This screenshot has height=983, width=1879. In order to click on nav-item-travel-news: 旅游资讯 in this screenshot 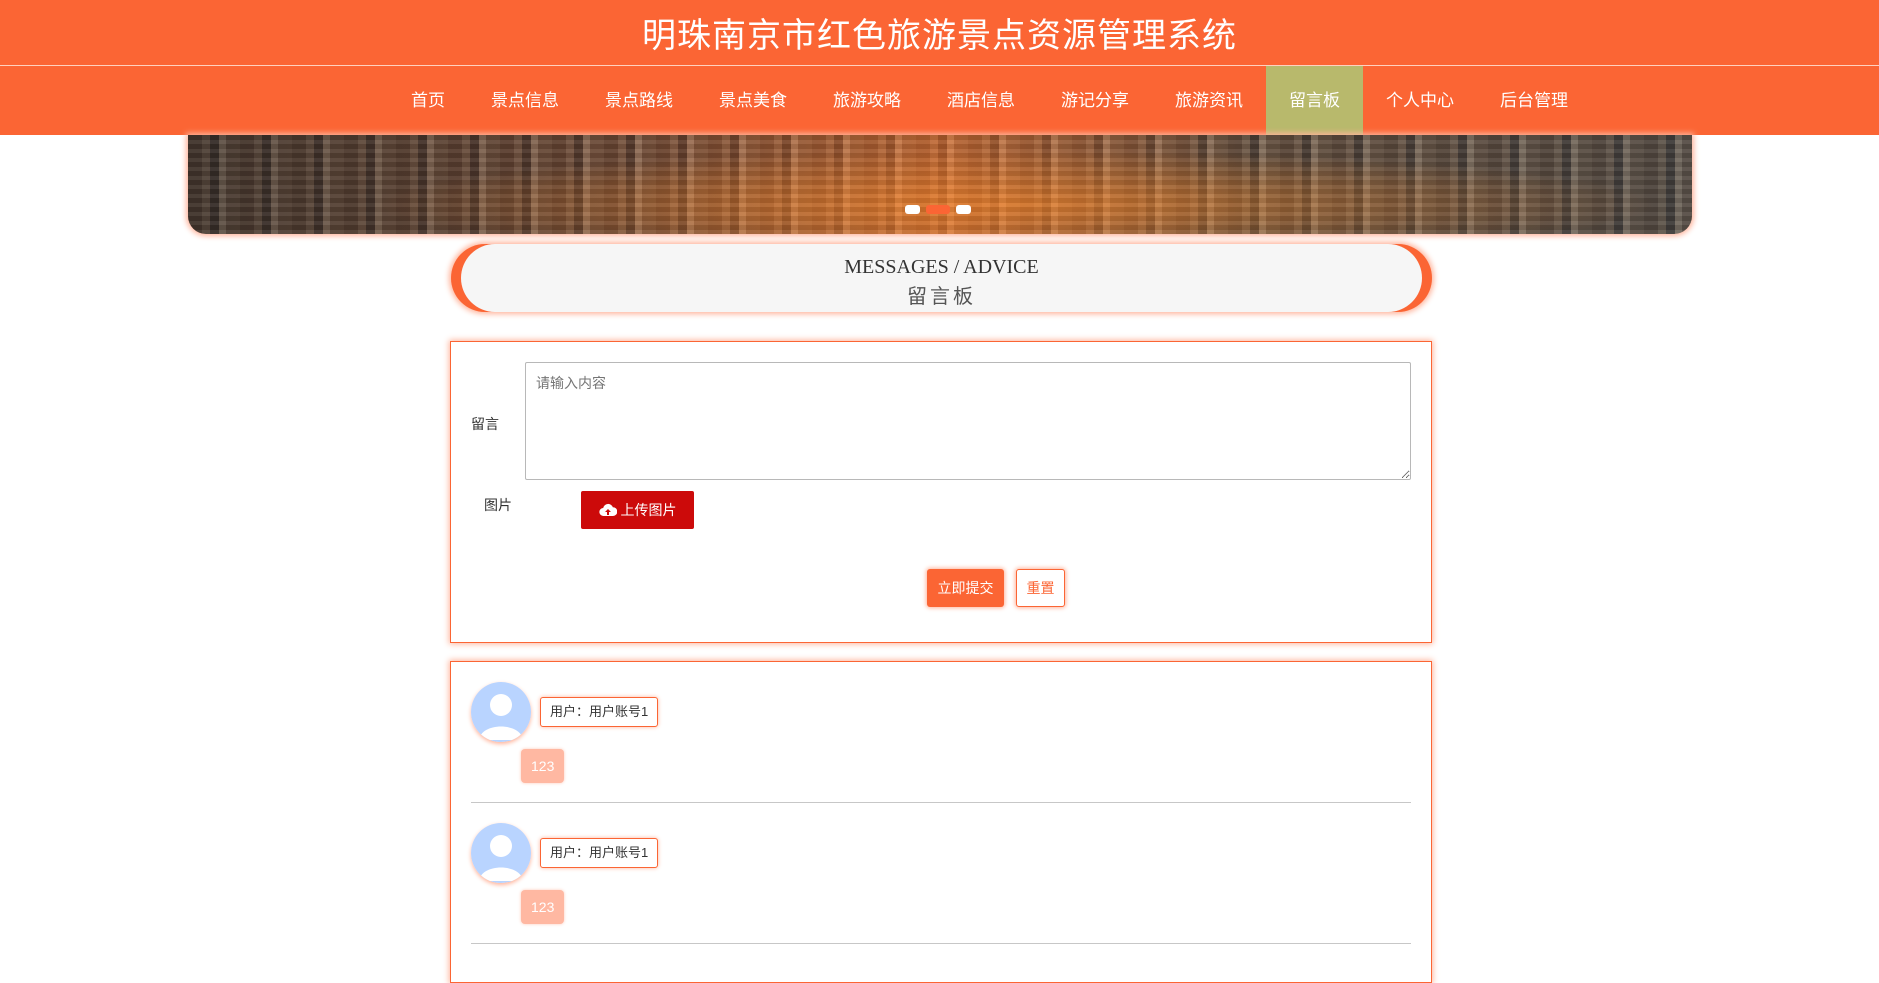, I will do `click(1209, 100)`.